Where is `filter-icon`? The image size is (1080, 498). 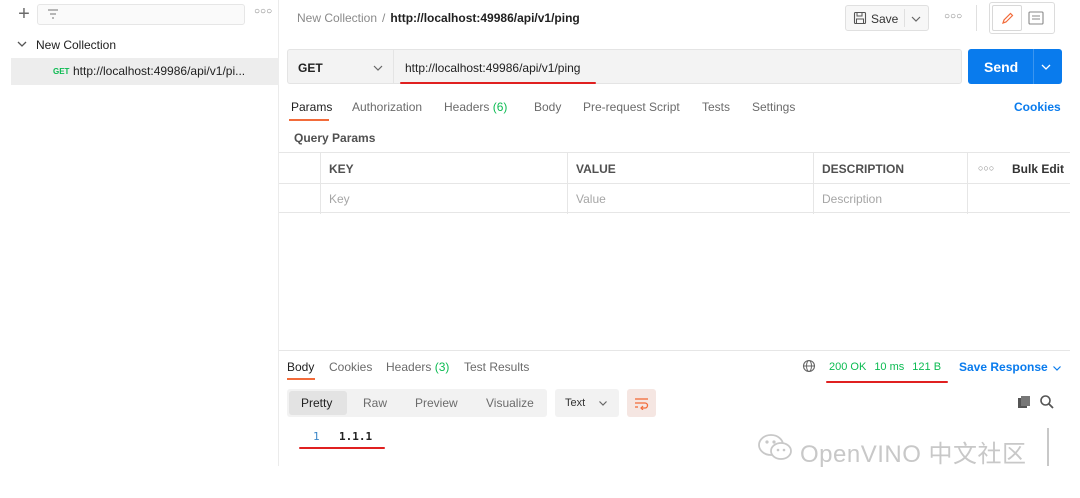
filter-icon is located at coordinates (53, 14).